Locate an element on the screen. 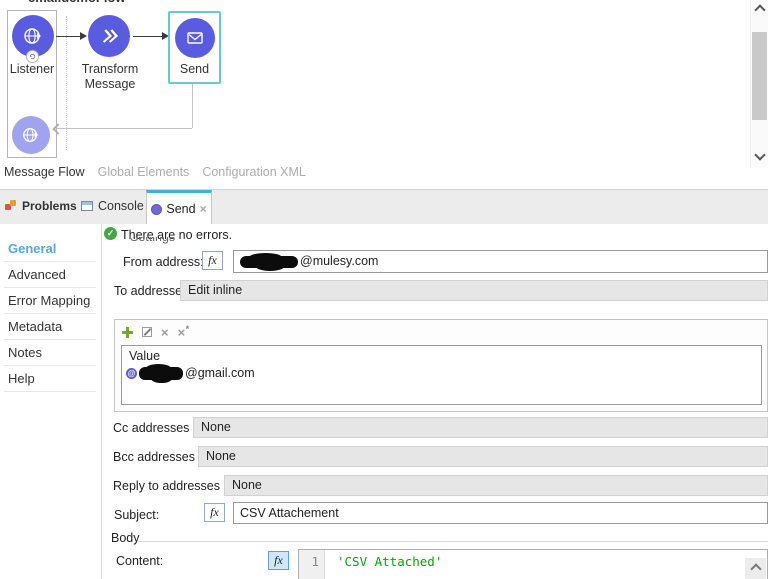 The height and width of the screenshot is (579, 768). send-node-selected: Send is located at coordinates (194, 47).